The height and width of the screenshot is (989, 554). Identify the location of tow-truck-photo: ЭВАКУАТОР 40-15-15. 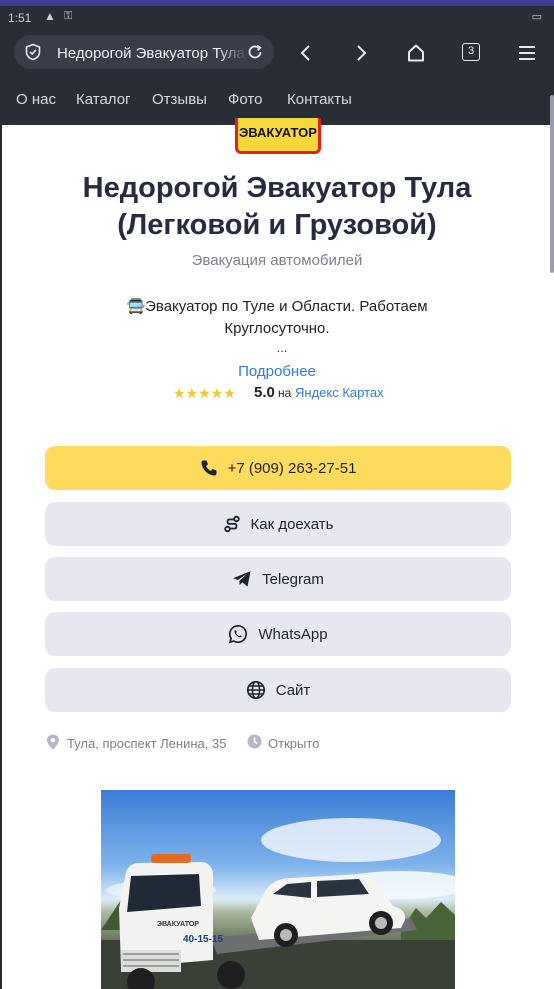
(278, 889).